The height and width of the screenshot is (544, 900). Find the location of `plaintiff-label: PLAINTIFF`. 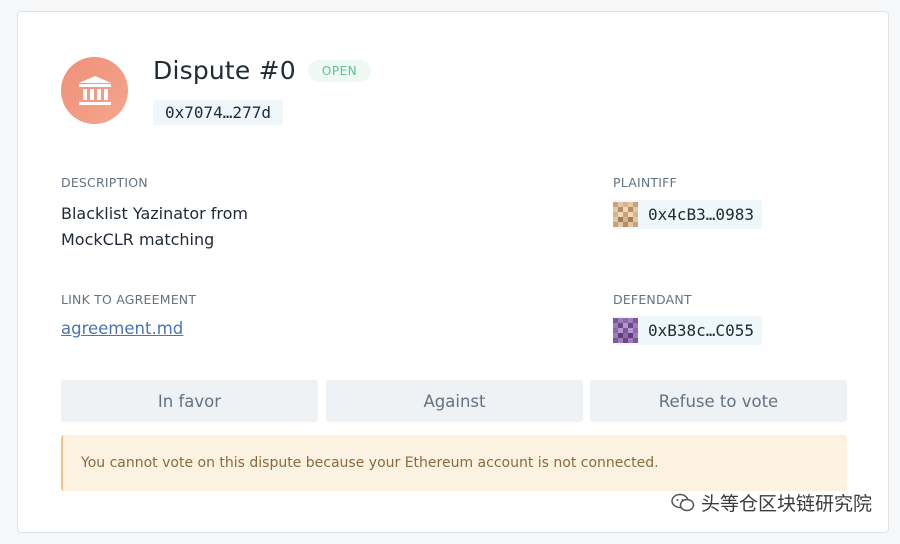

plaintiff-label: PLAINTIFF is located at coordinates (645, 182).